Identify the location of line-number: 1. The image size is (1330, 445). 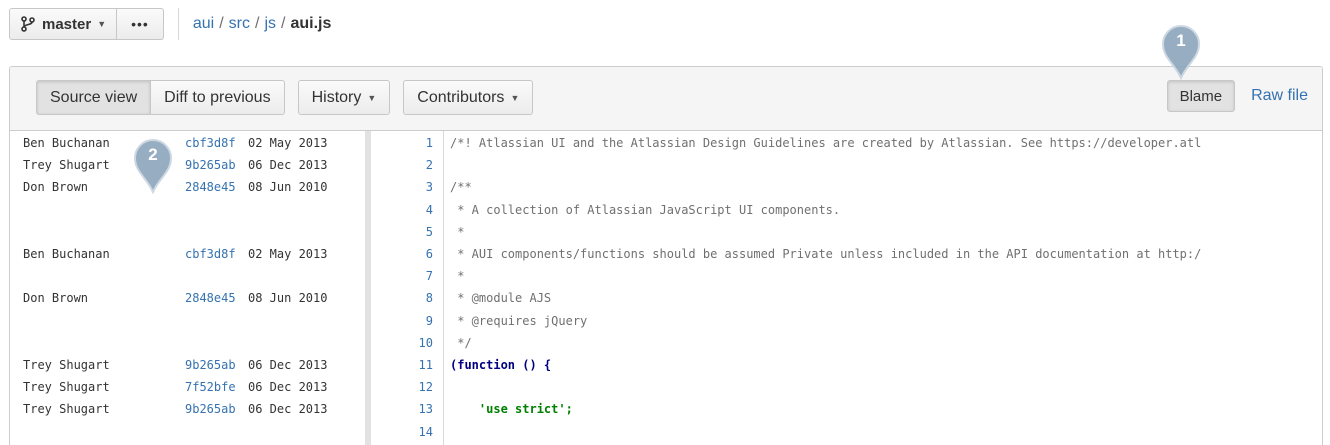
(429, 143).